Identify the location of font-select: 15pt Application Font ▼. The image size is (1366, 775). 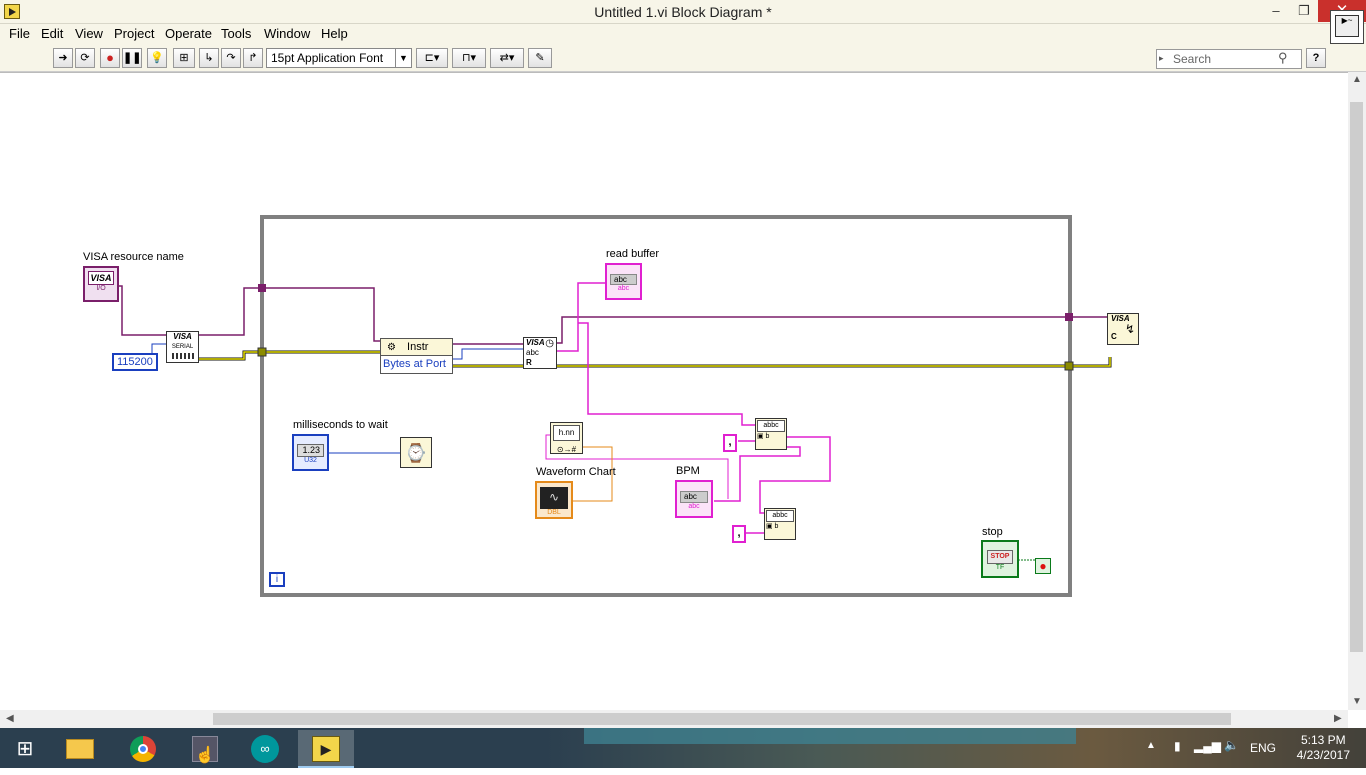
(339, 58).